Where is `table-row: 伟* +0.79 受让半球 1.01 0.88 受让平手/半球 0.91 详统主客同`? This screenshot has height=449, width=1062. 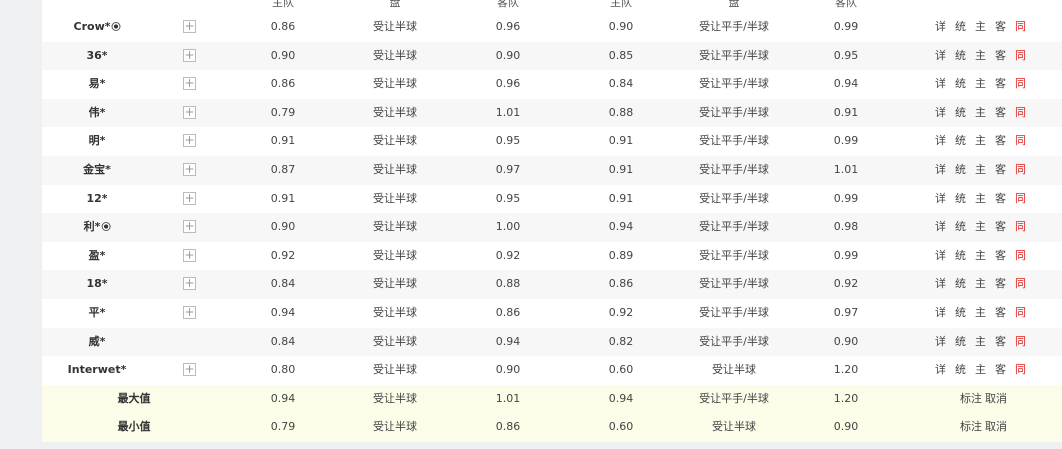
table-row: 伟* +0.79 受让半球 1.01 0.88 受让平手/半球 0.91 详统主客同 is located at coordinates (552, 113).